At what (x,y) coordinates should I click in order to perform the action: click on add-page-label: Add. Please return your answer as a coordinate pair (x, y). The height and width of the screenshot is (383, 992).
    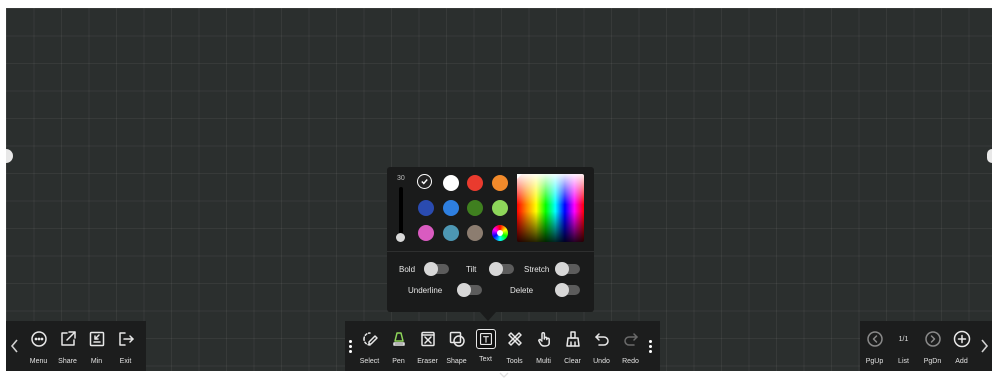
    Looking at the image, I should click on (961, 361).